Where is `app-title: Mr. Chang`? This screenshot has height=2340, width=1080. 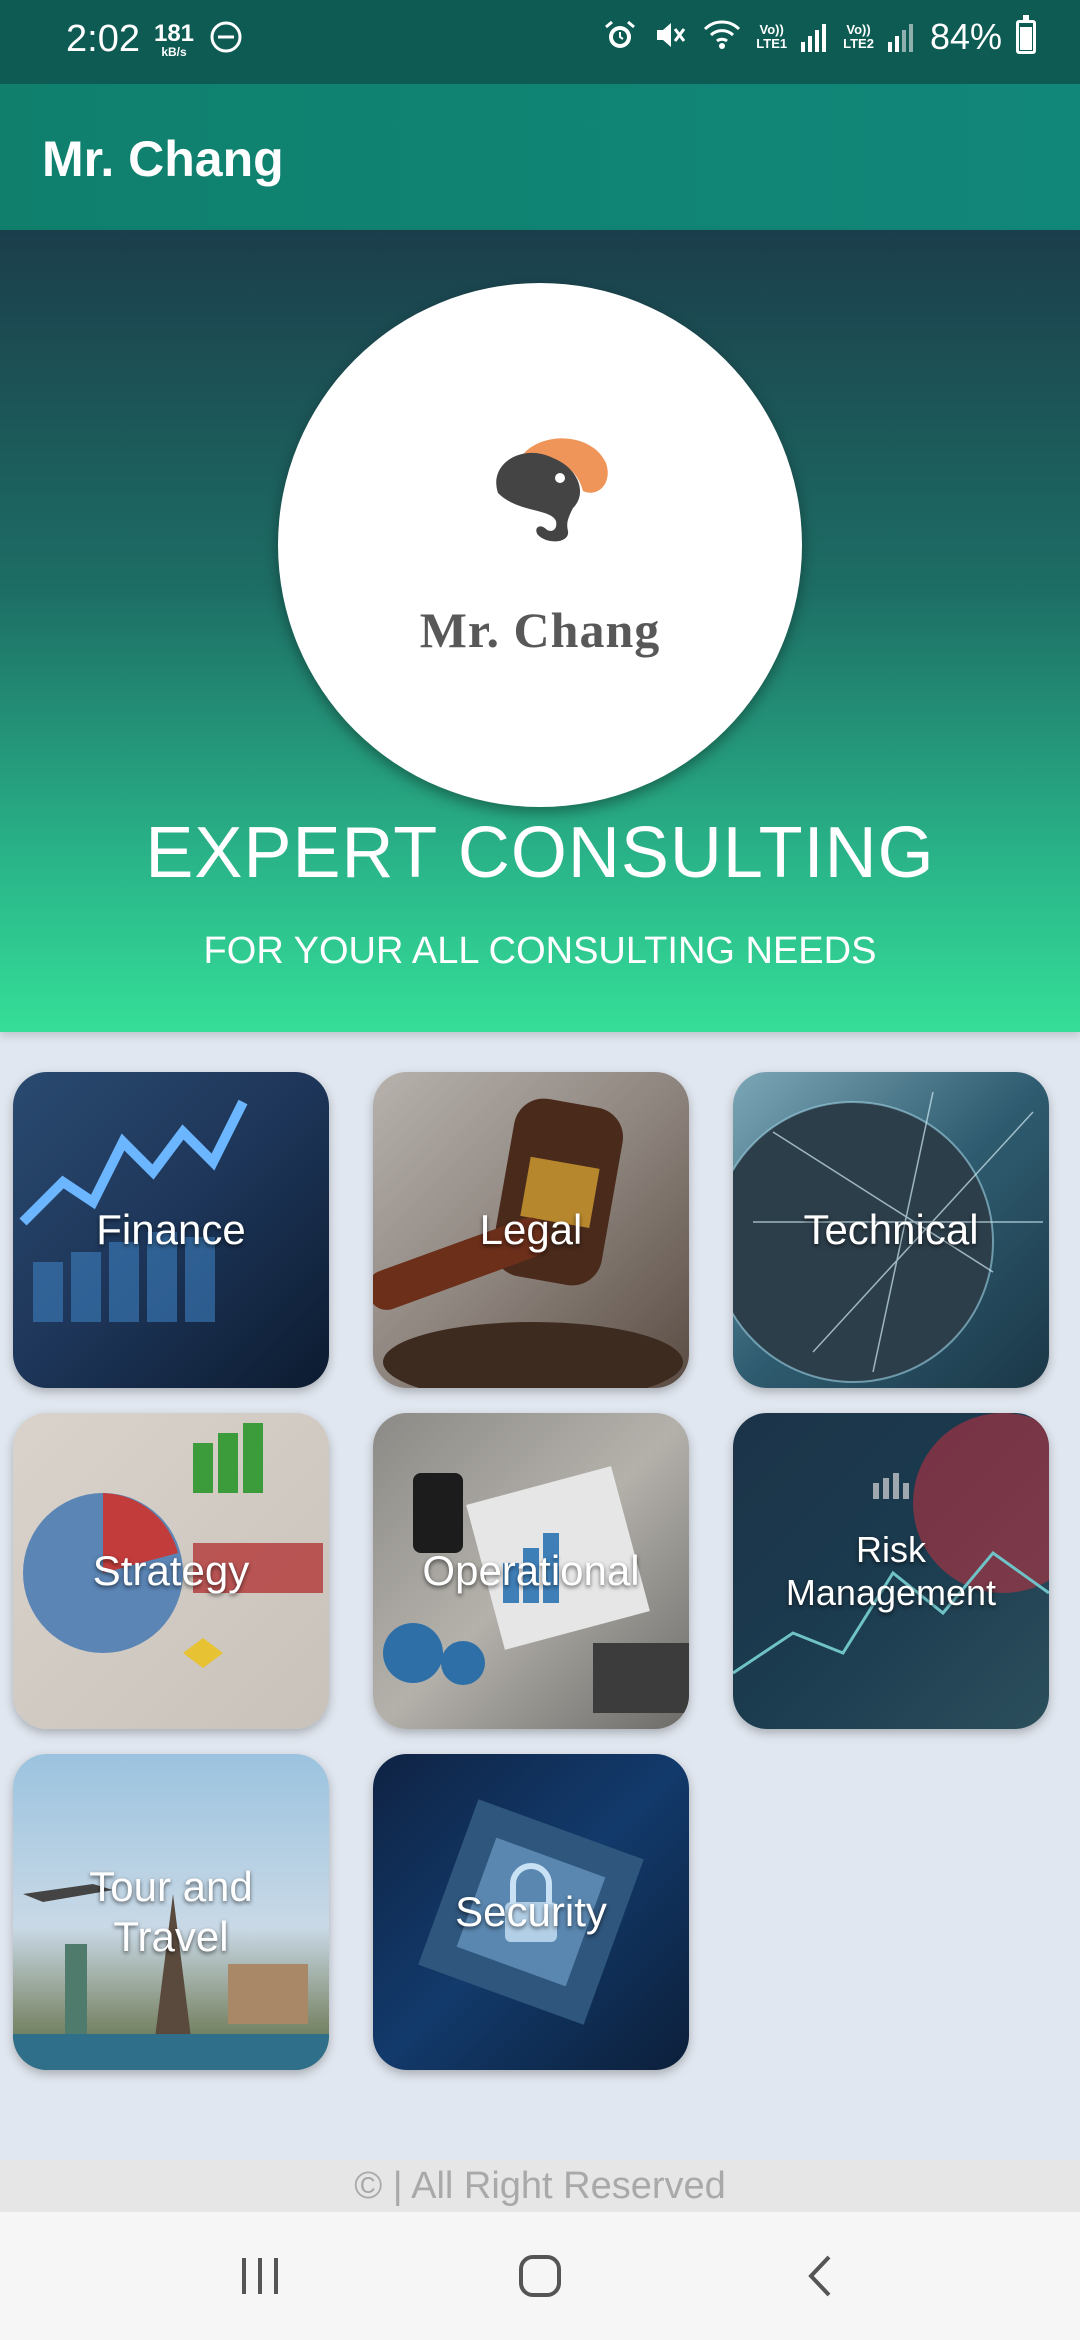
app-title: Mr. Chang is located at coordinates (163, 159).